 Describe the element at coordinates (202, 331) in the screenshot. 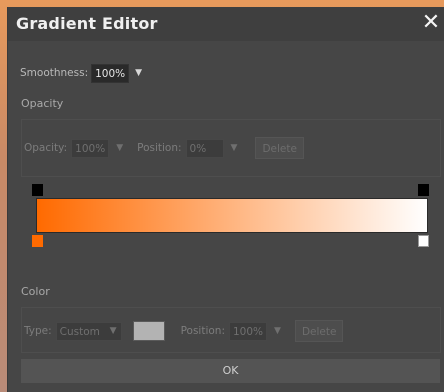

I see `color-position-label: Position:` at that location.